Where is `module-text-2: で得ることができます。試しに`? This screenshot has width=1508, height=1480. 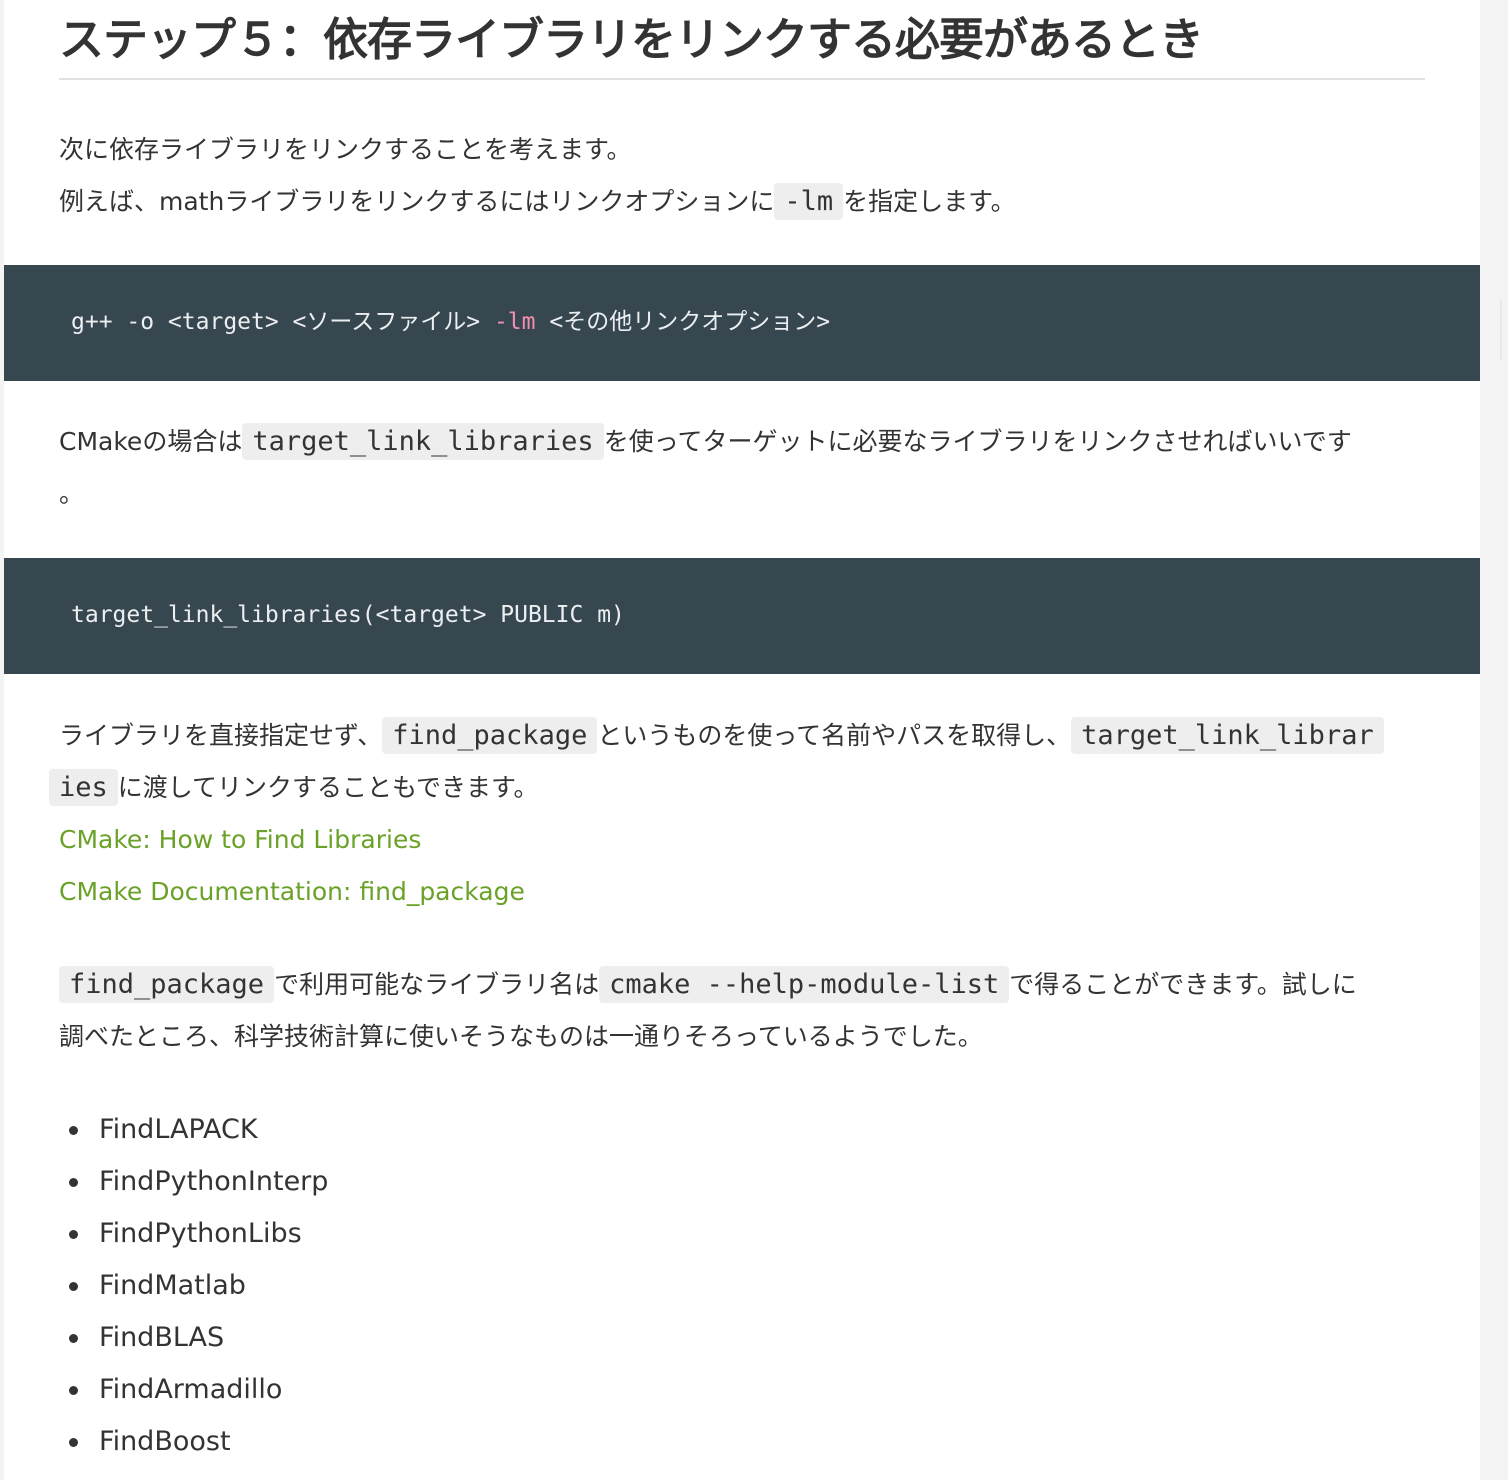 module-text-2: で得ることができます。試しに is located at coordinates (1183, 984).